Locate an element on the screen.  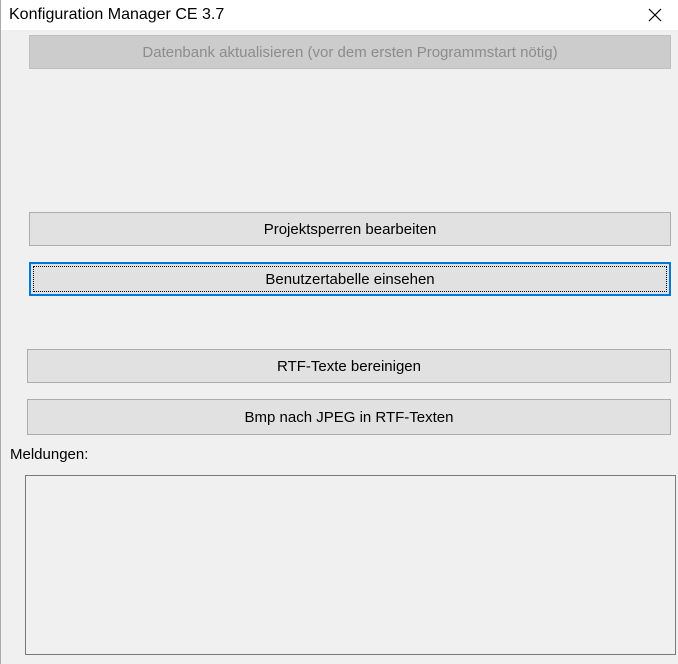
close-icon is located at coordinates (655, 15).